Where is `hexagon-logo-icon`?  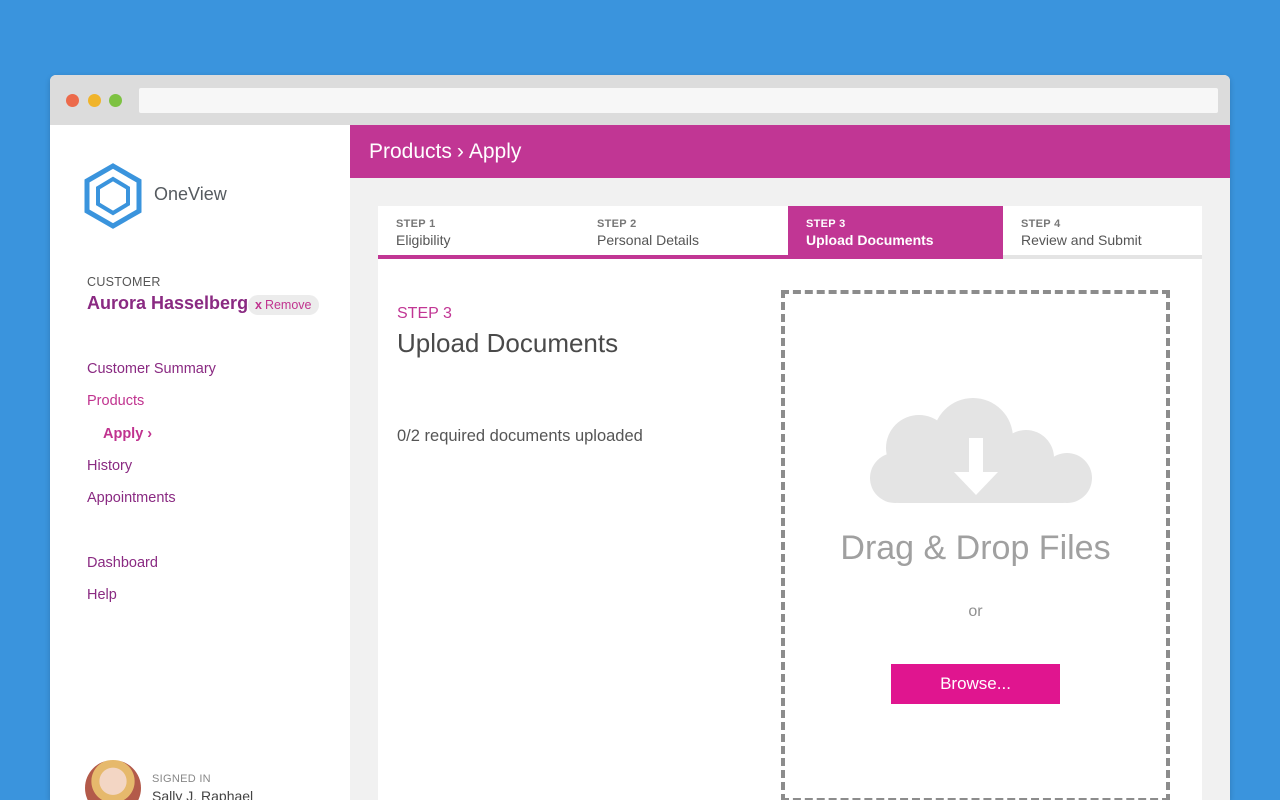 hexagon-logo-icon is located at coordinates (113, 196).